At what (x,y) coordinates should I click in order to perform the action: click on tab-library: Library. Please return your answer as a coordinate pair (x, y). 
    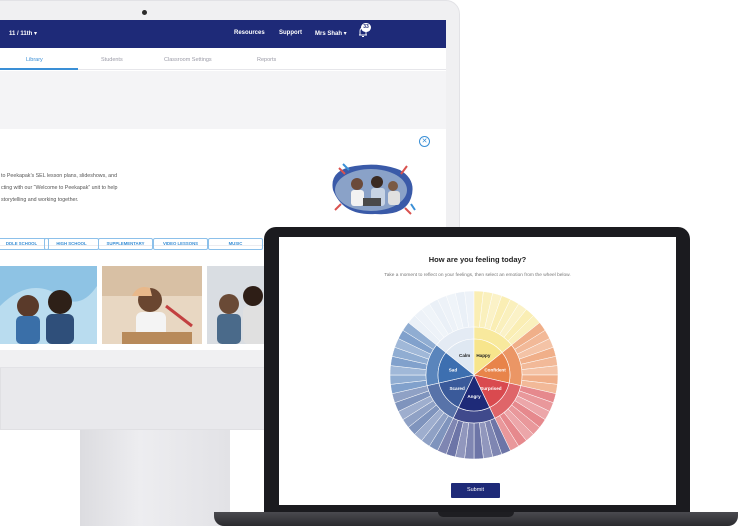
    Looking at the image, I should click on (34, 60).